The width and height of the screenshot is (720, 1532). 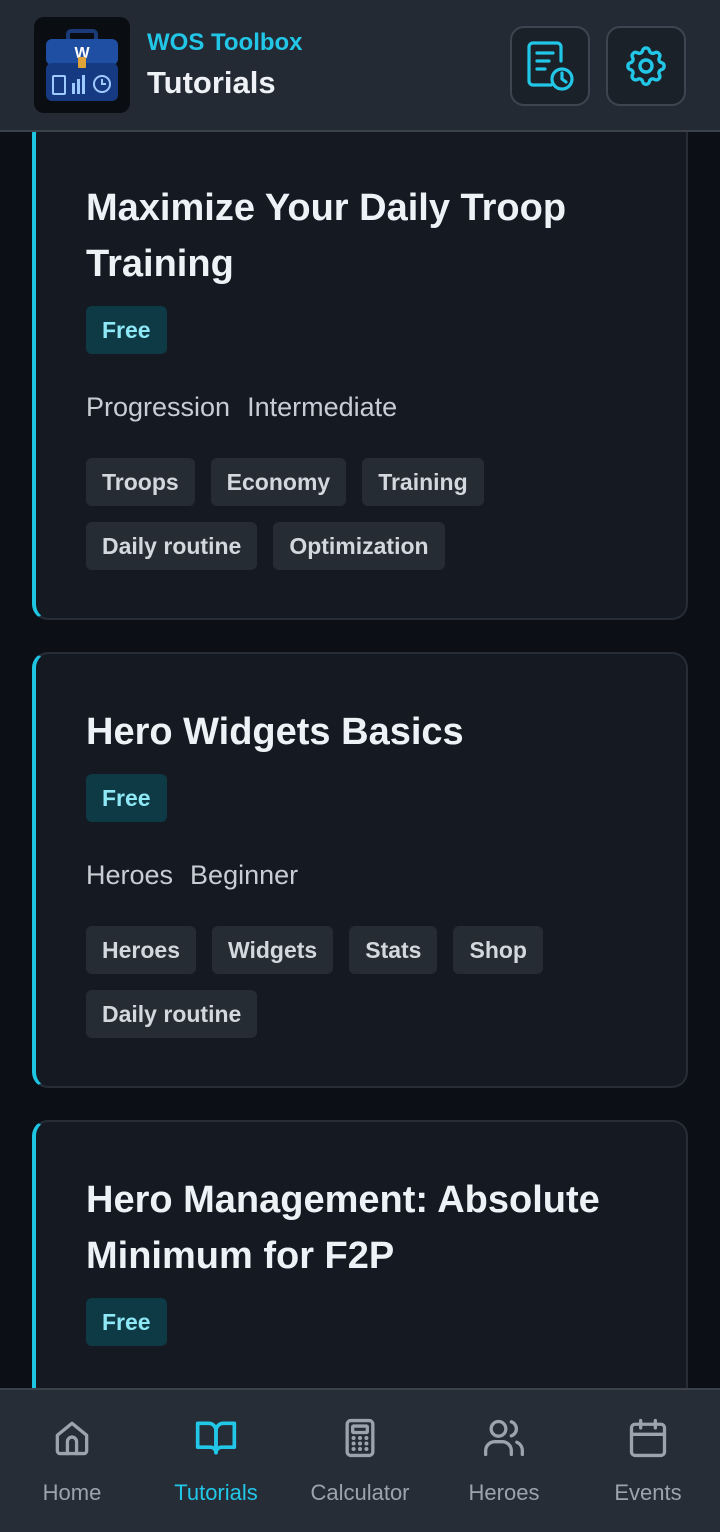 What do you see at coordinates (504, 1438) in the screenshot?
I see `users-icon` at bounding box center [504, 1438].